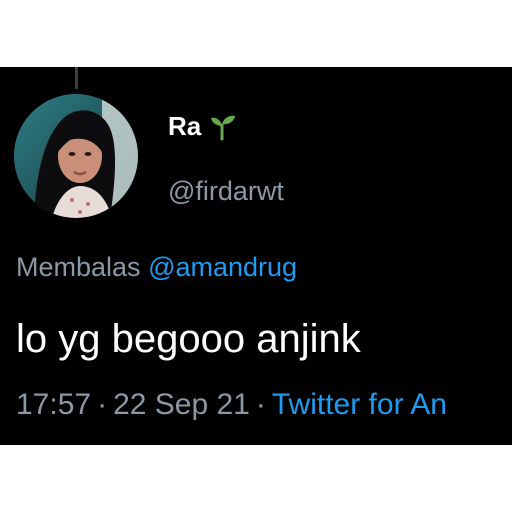 This screenshot has width=512, height=512. I want to click on reply-context: Membalas @amandrug, so click(156, 267).